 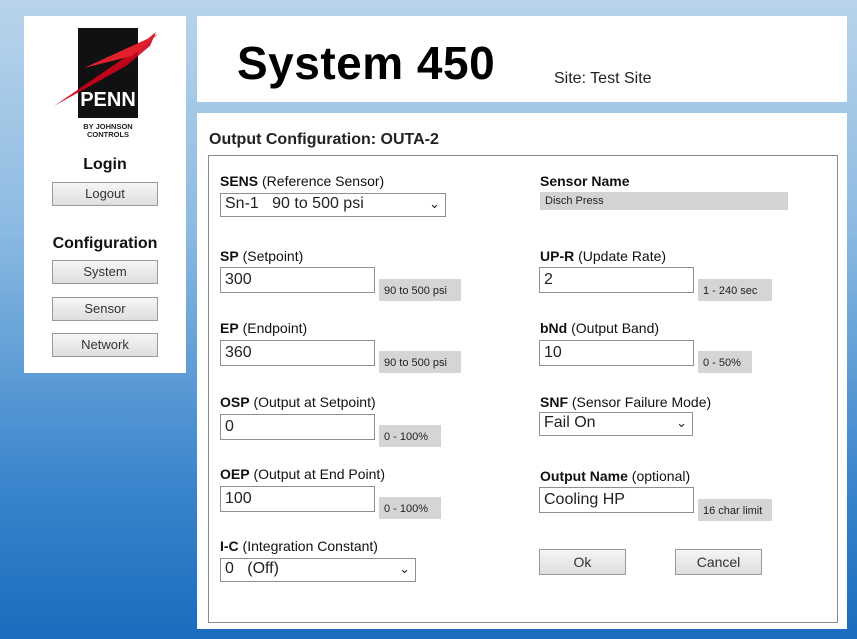 I want to click on ic-label: I-C (Integration Constant), so click(x=299, y=546).